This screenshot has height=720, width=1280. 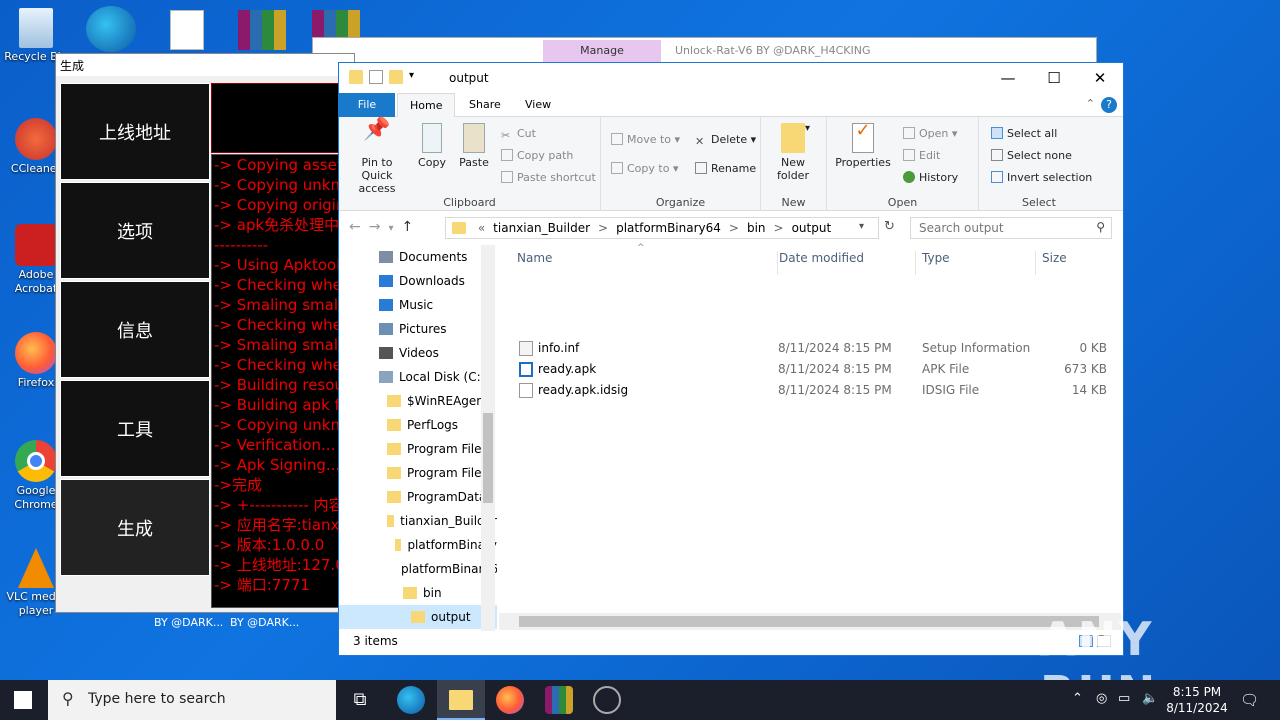 What do you see at coordinates (394, 228) in the screenshot?
I see `recent-locations-icon: ▾` at bounding box center [394, 228].